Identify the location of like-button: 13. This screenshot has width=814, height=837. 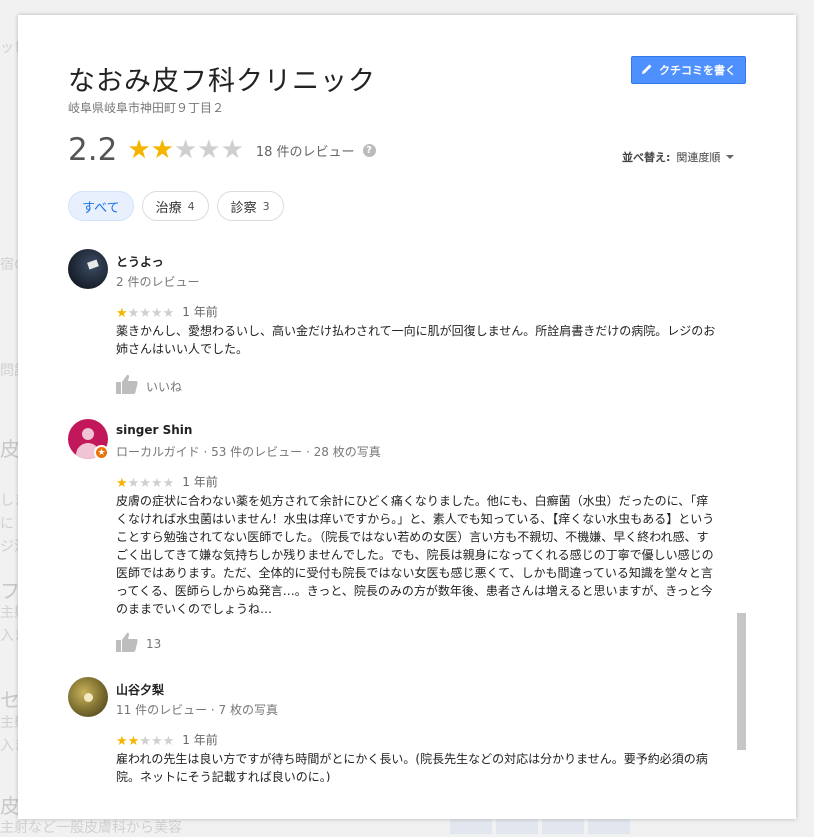
(138, 644).